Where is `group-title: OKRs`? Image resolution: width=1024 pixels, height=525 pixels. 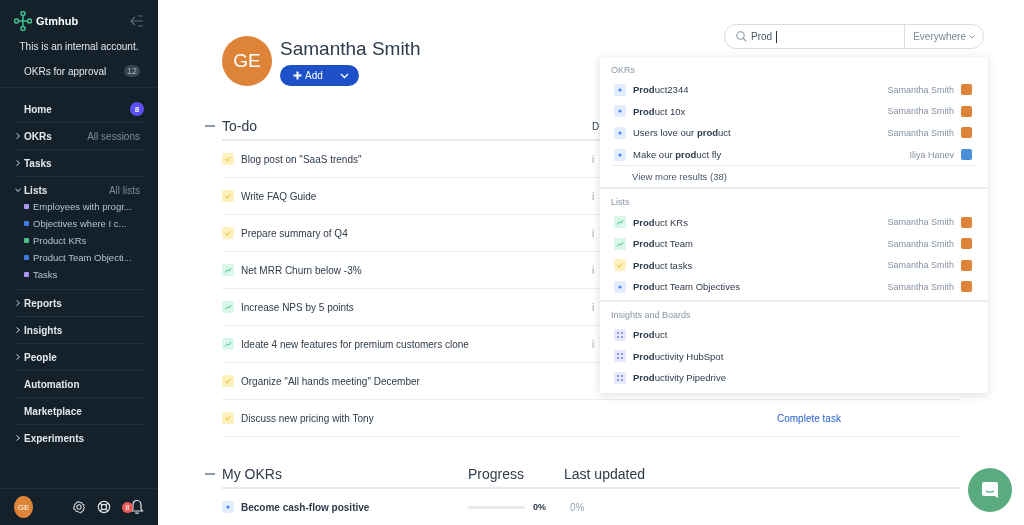
group-title: OKRs is located at coordinates (623, 71).